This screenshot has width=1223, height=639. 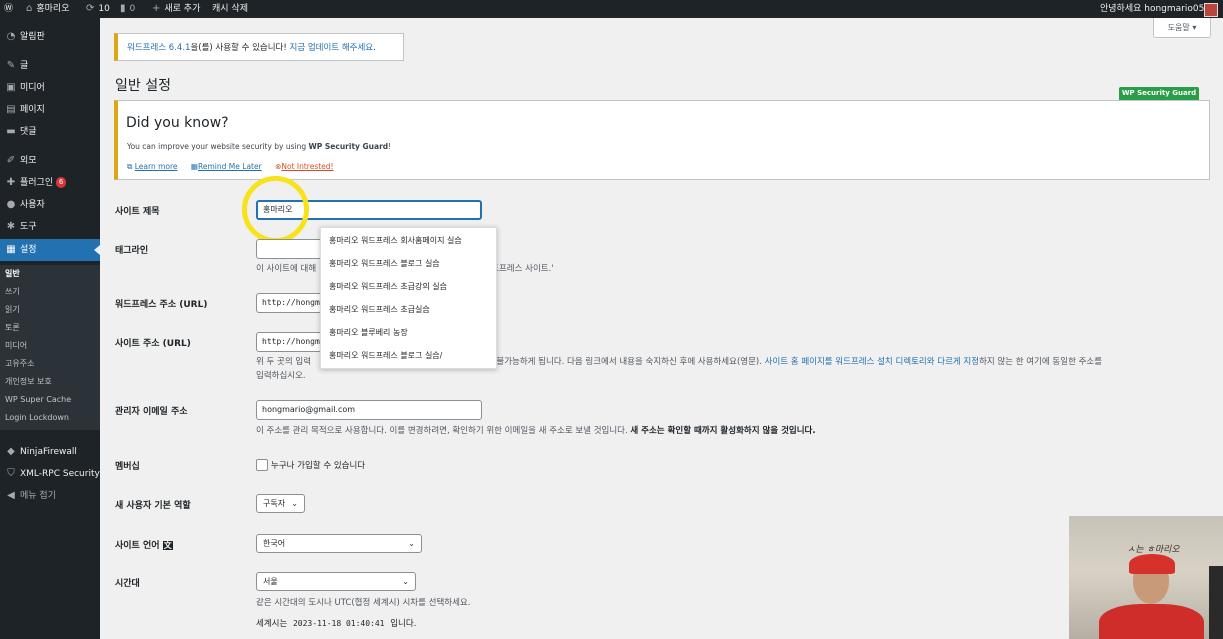 I want to click on site-url-description-2: 입력하십시오., so click(x=281, y=376).